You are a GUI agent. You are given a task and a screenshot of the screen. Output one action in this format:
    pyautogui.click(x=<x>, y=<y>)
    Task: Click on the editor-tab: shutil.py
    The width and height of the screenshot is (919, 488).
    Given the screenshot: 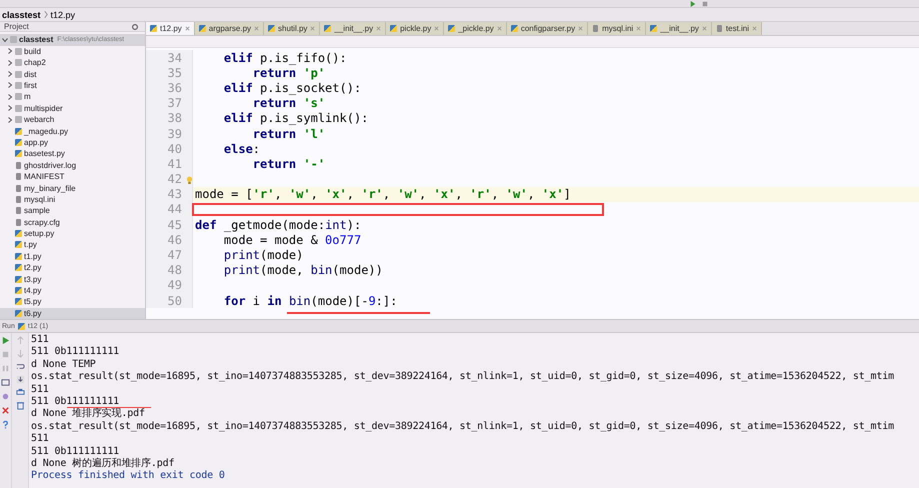 What is the action you would take?
    pyautogui.click(x=292, y=28)
    